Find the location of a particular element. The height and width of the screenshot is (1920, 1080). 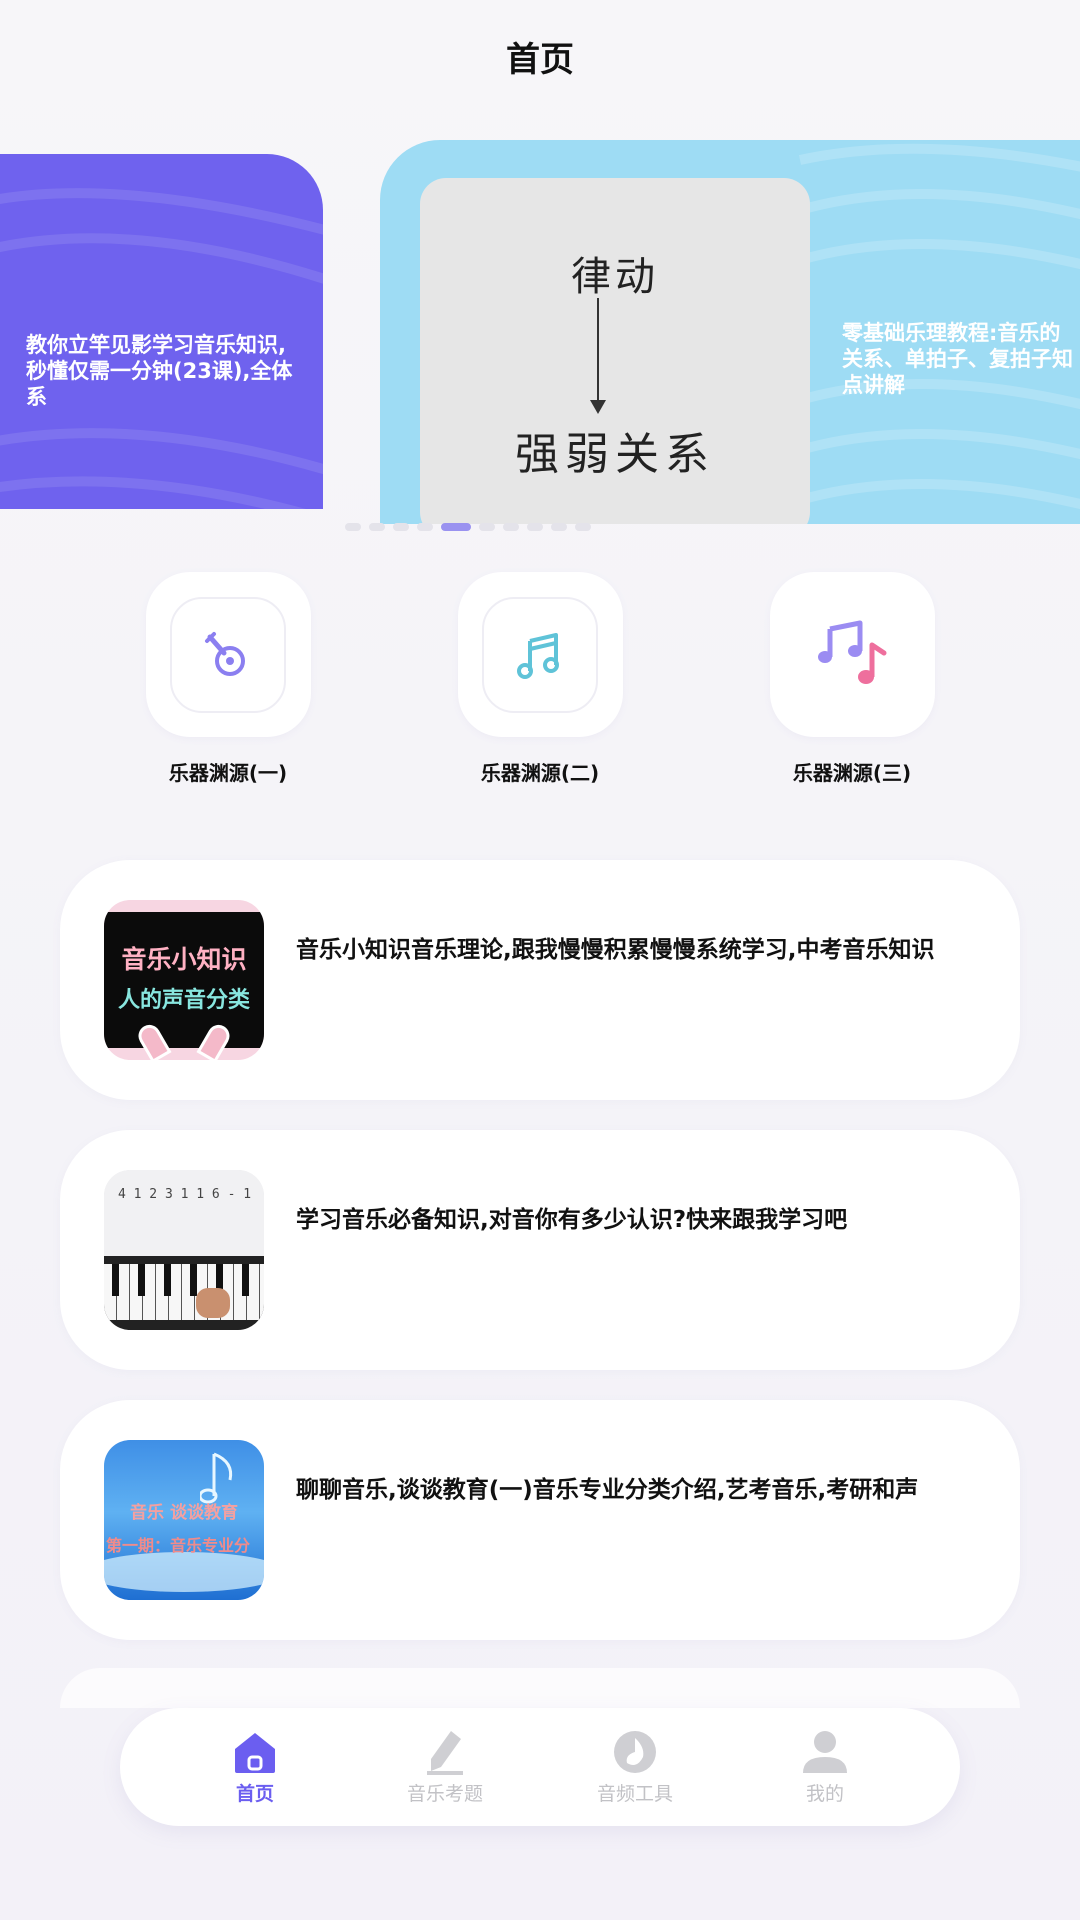

cover-text: 4 1 2 3 1 1 6 - 1 is located at coordinates (185, 1194).